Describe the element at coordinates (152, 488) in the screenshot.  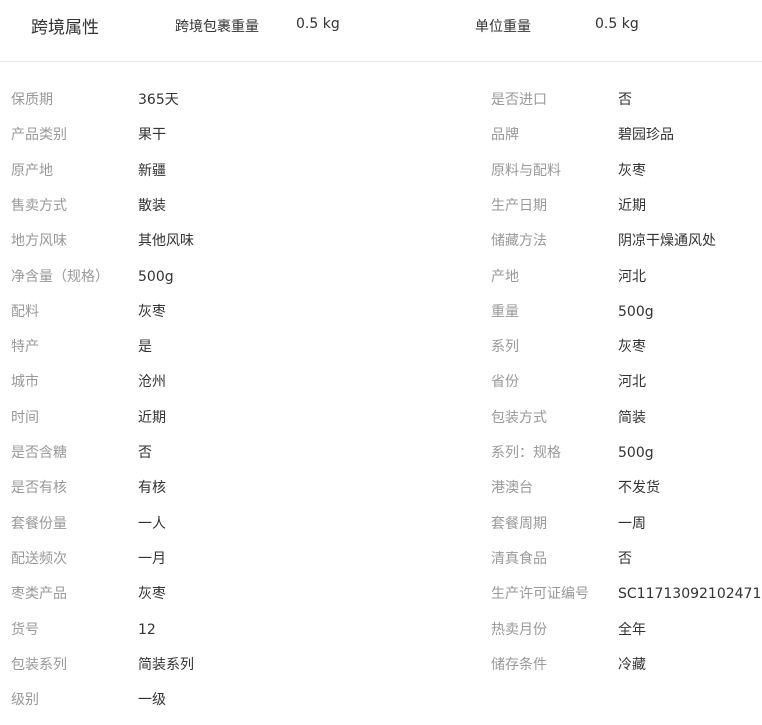
I see `attribute-value: 有核` at that location.